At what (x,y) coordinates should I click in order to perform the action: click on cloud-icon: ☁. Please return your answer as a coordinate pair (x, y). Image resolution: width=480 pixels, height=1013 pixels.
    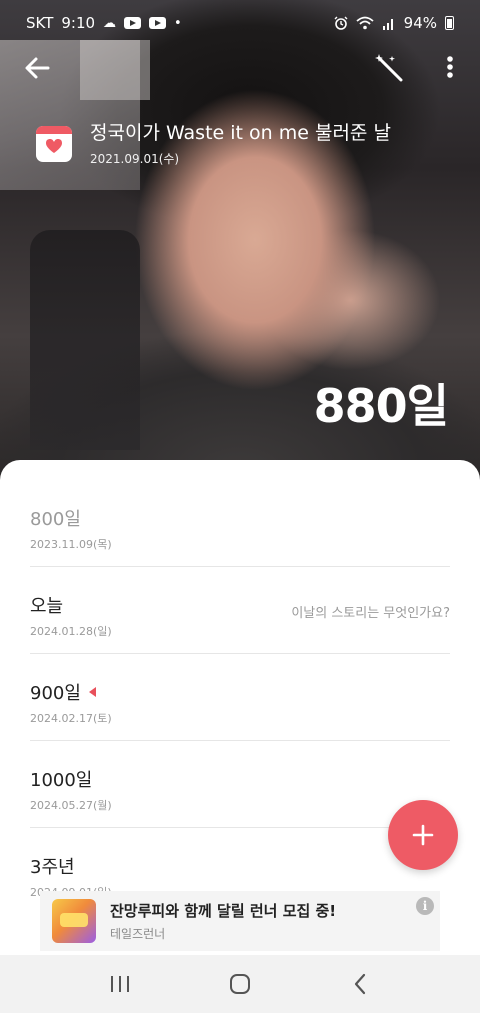
    Looking at the image, I should click on (110, 23).